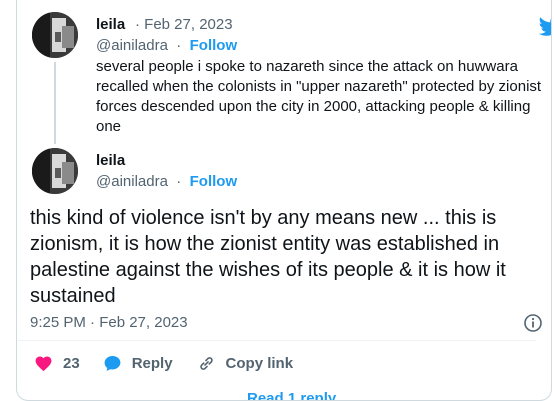 The image size is (554, 401). What do you see at coordinates (206, 363) in the screenshot?
I see `link-icon` at bounding box center [206, 363].